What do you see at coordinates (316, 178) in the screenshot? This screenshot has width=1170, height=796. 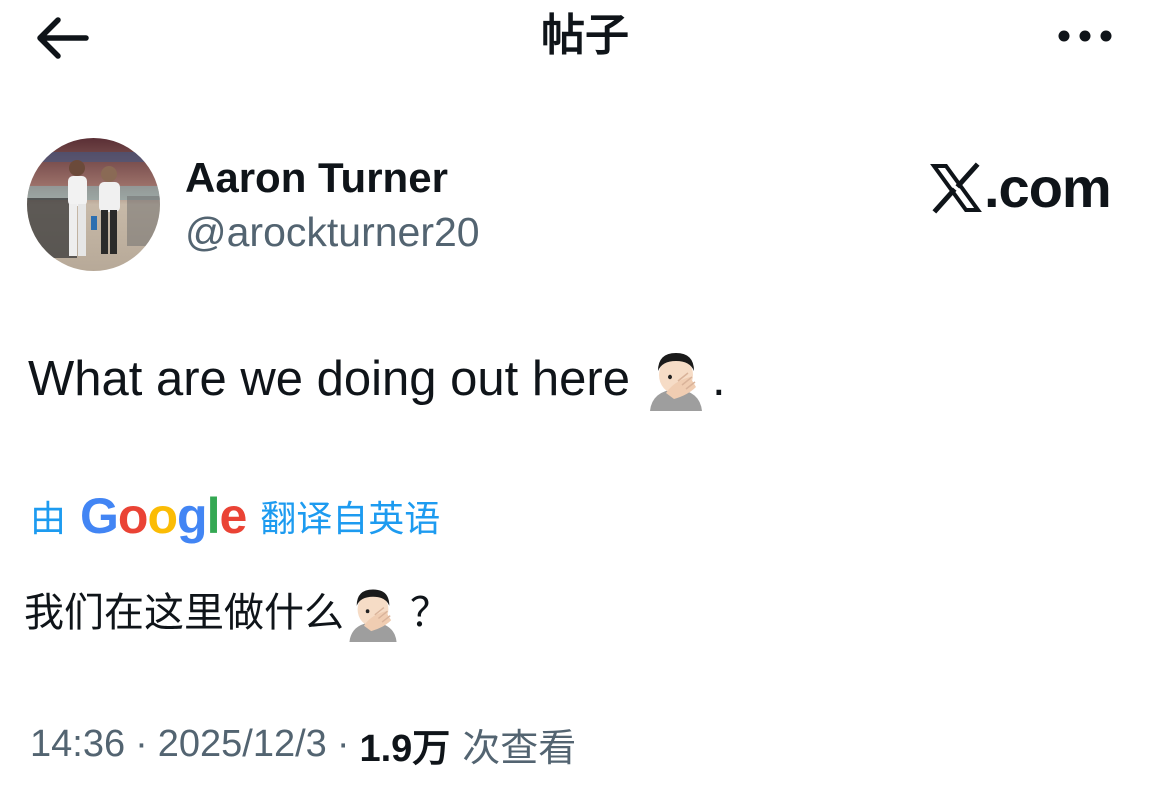 I see `author-display-name: Aaron Turner` at bounding box center [316, 178].